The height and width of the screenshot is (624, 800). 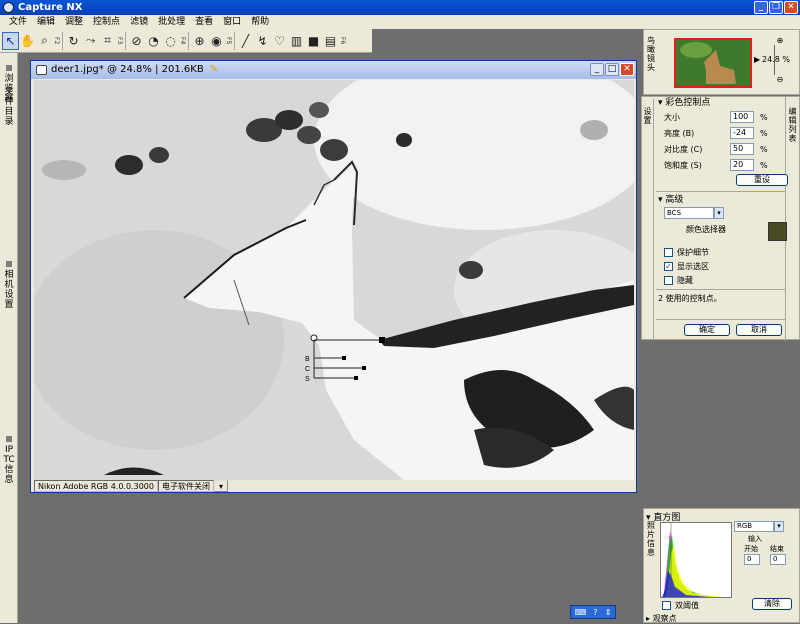 What do you see at coordinates (220, 486) in the screenshot?
I see `status-dropdown-icon: ▾` at bounding box center [220, 486].